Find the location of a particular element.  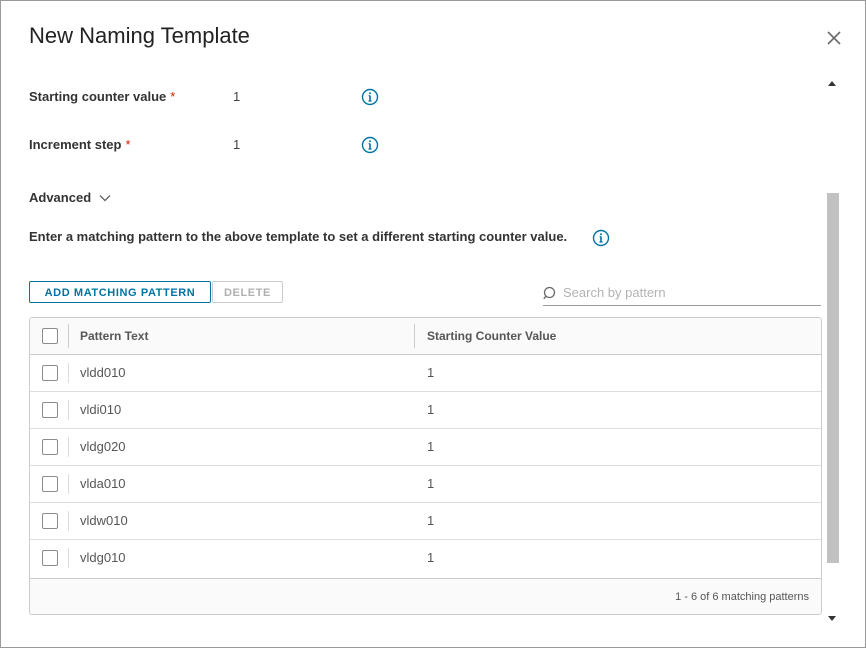

chevron-down-icon is located at coordinates (105, 197).